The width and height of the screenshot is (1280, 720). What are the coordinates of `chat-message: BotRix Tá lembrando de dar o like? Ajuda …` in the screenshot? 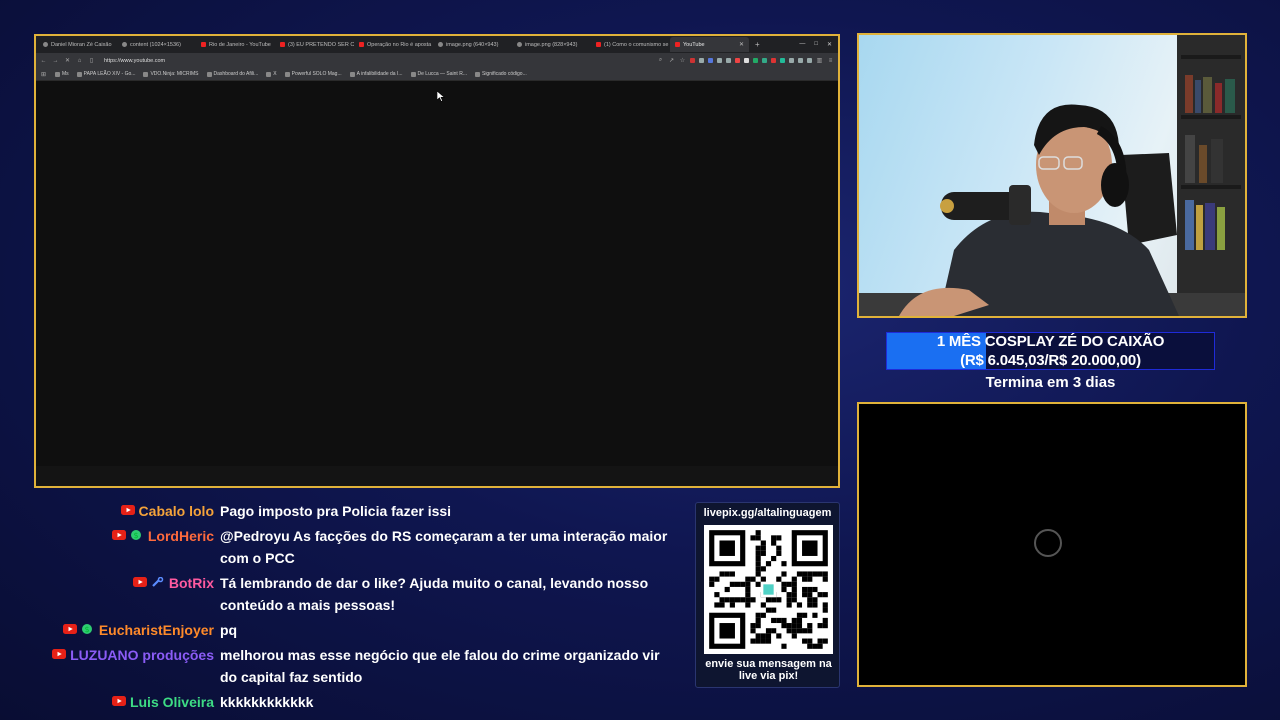 It's located at (365, 594).